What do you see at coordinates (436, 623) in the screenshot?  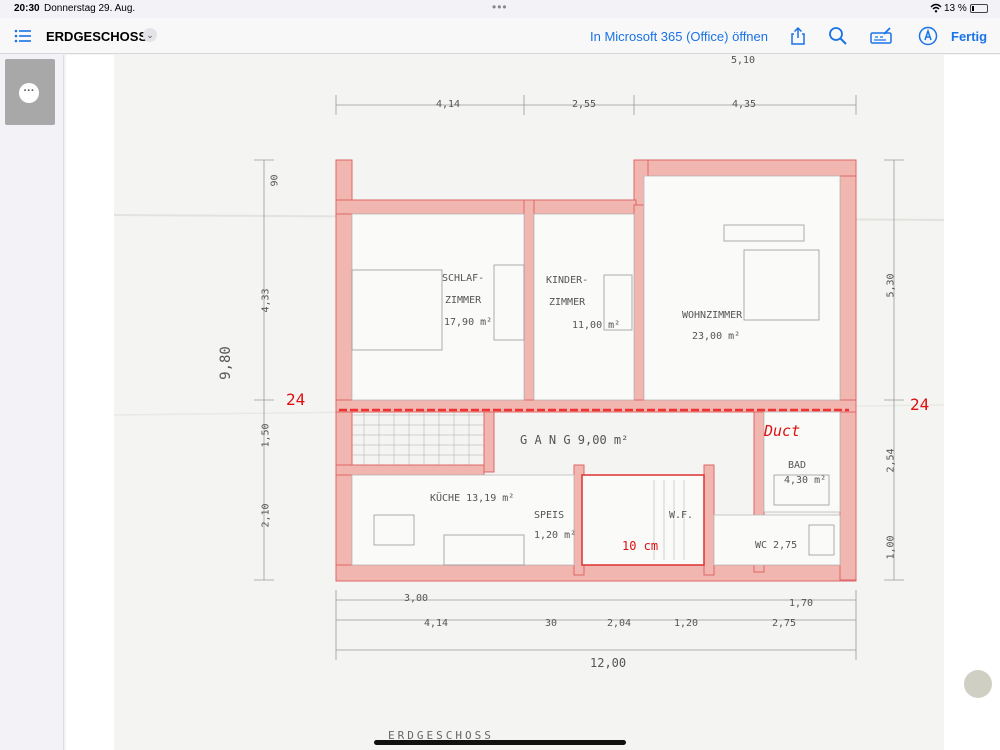 I see `dim-bottom-3: 4,14` at bounding box center [436, 623].